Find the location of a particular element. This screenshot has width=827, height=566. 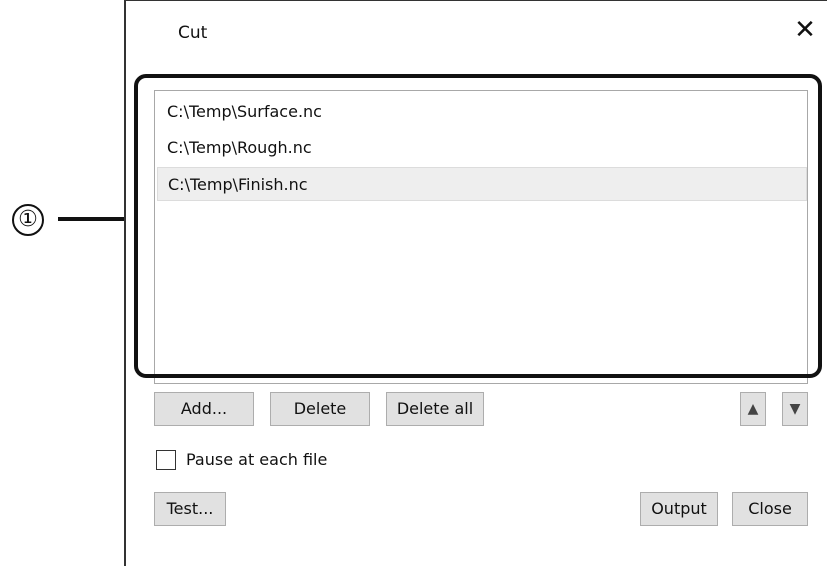

close-icon: ✕ is located at coordinates (805, 30).